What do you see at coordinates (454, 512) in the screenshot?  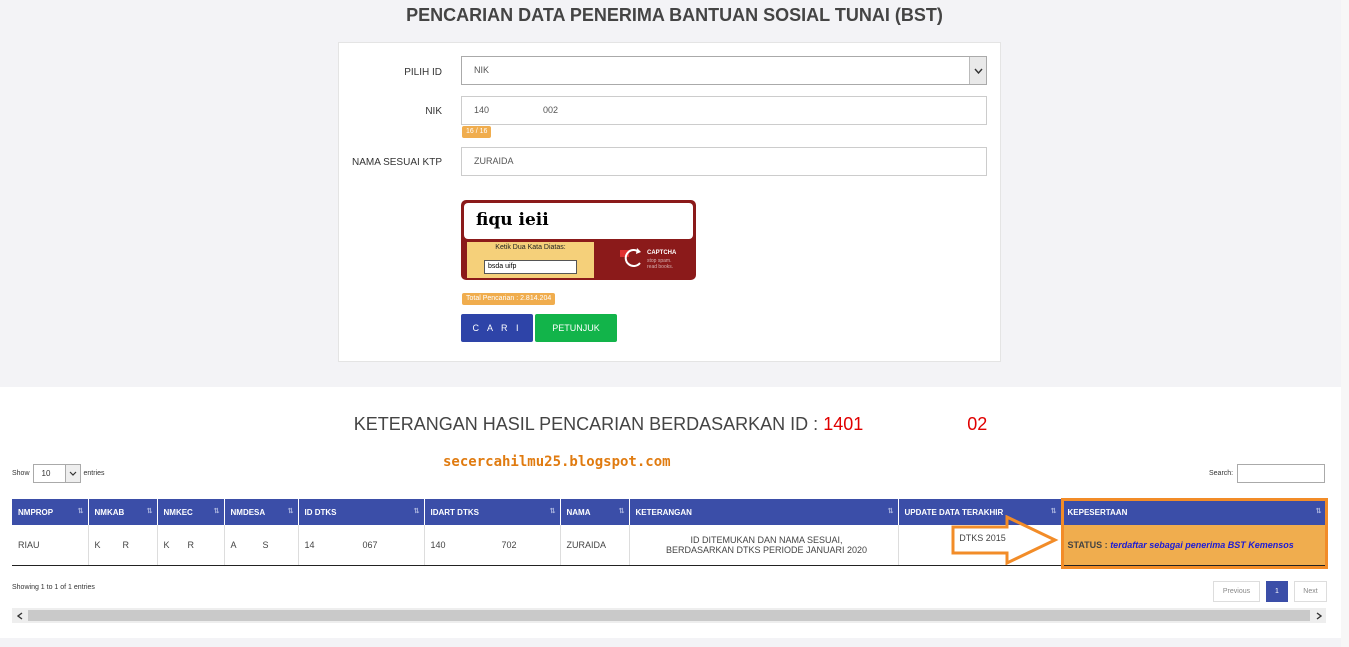 I see `col-label: IDART DTKS` at bounding box center [454, 512].